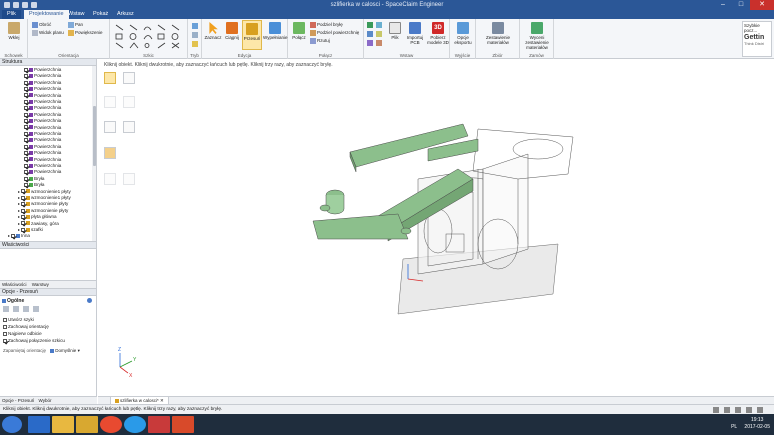  I want to click on bom-button: Zestawienie materiałów, so click(498, 33).